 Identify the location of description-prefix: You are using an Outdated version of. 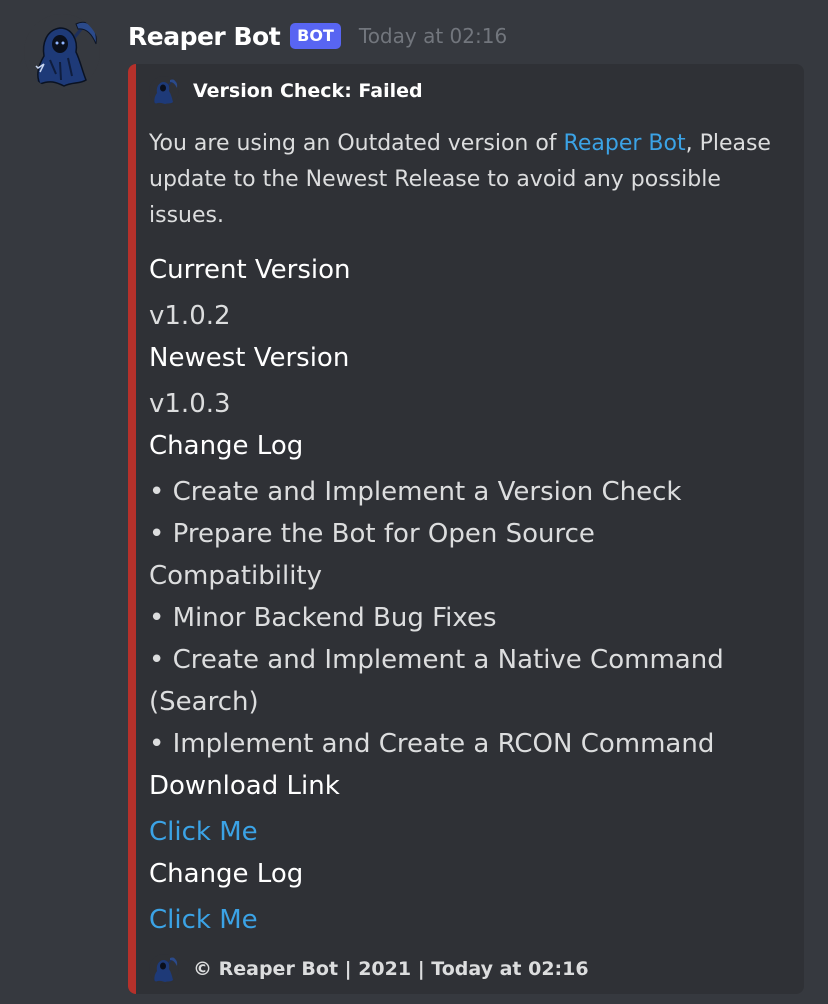
(356, 143).